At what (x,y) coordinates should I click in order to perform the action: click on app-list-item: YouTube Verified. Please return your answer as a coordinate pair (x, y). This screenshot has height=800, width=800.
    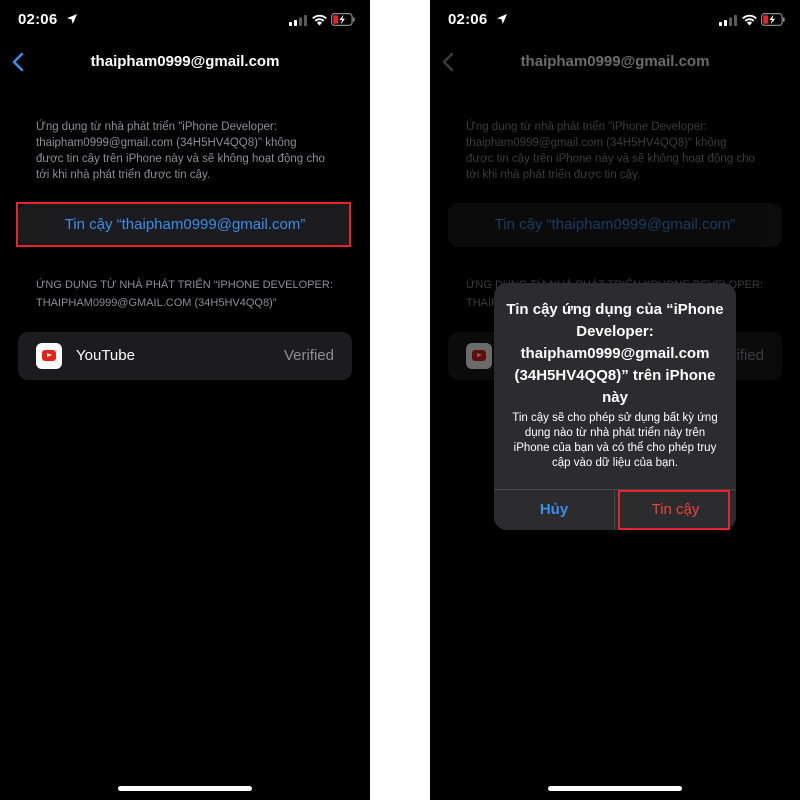
    Looking at the image, I should click on (185, 356).